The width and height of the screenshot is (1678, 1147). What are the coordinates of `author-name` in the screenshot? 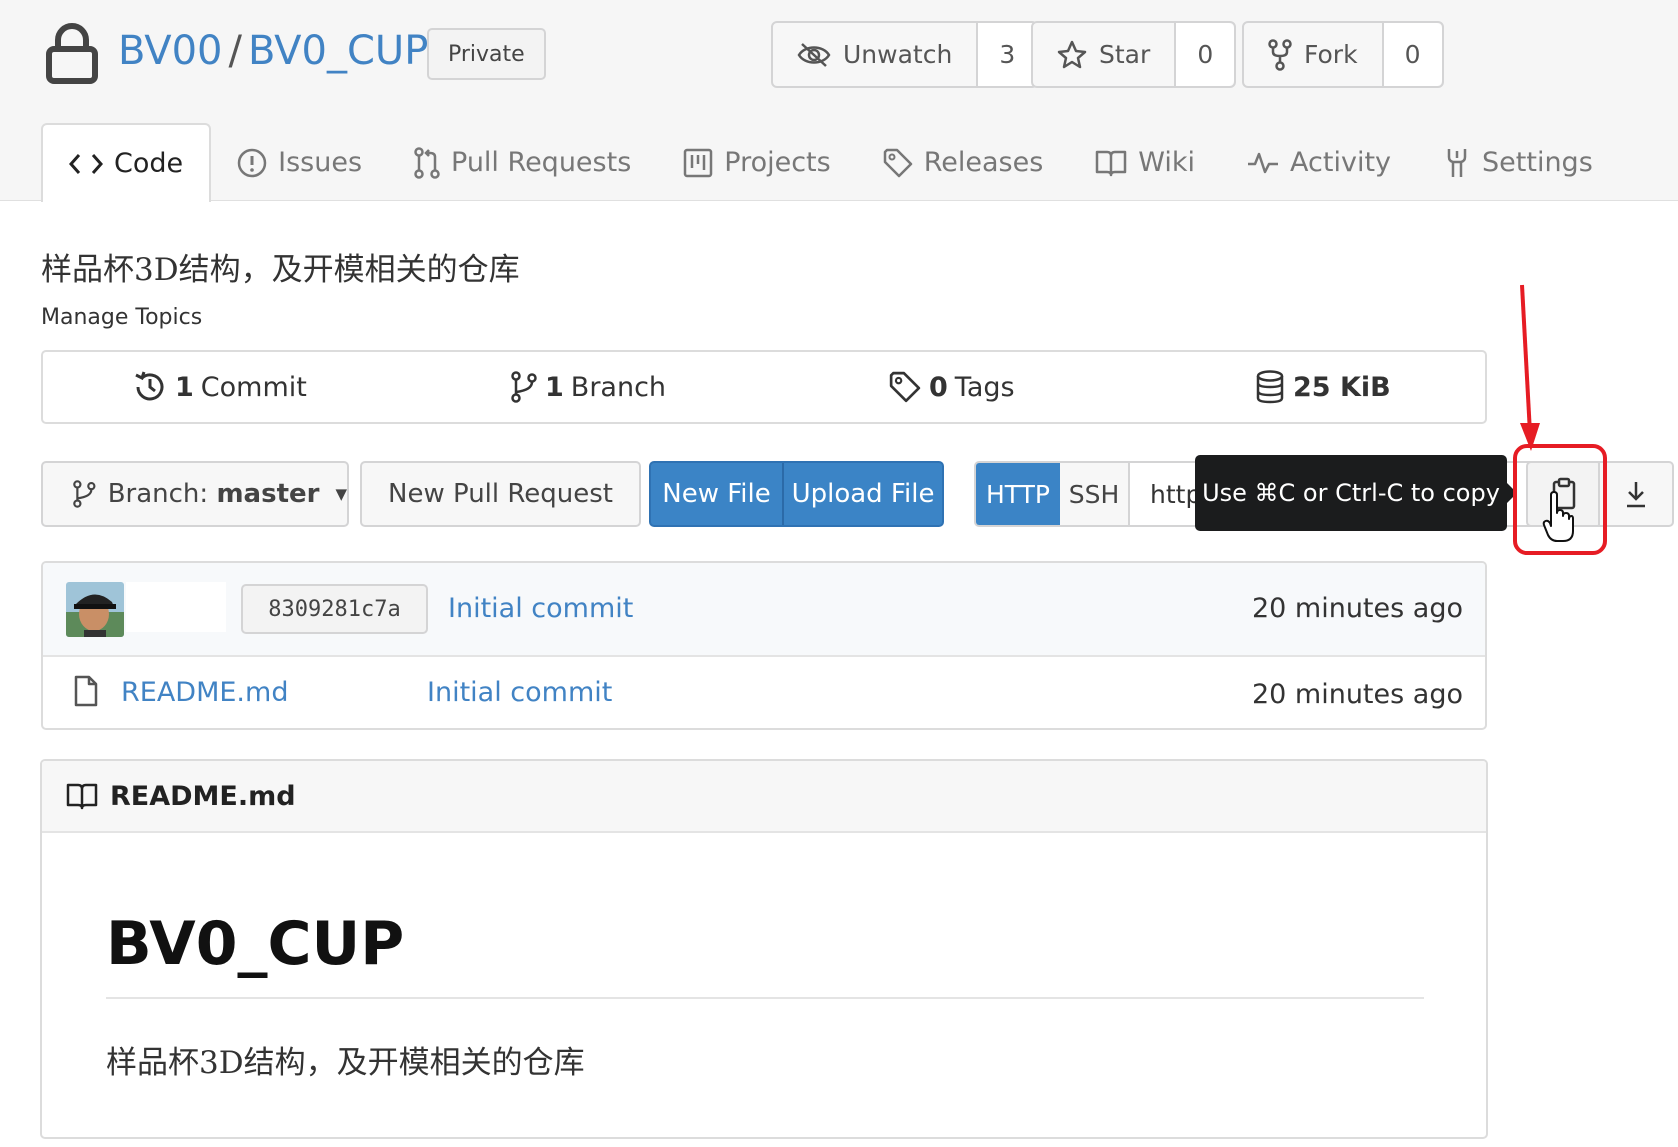 It's located at (176, 607).